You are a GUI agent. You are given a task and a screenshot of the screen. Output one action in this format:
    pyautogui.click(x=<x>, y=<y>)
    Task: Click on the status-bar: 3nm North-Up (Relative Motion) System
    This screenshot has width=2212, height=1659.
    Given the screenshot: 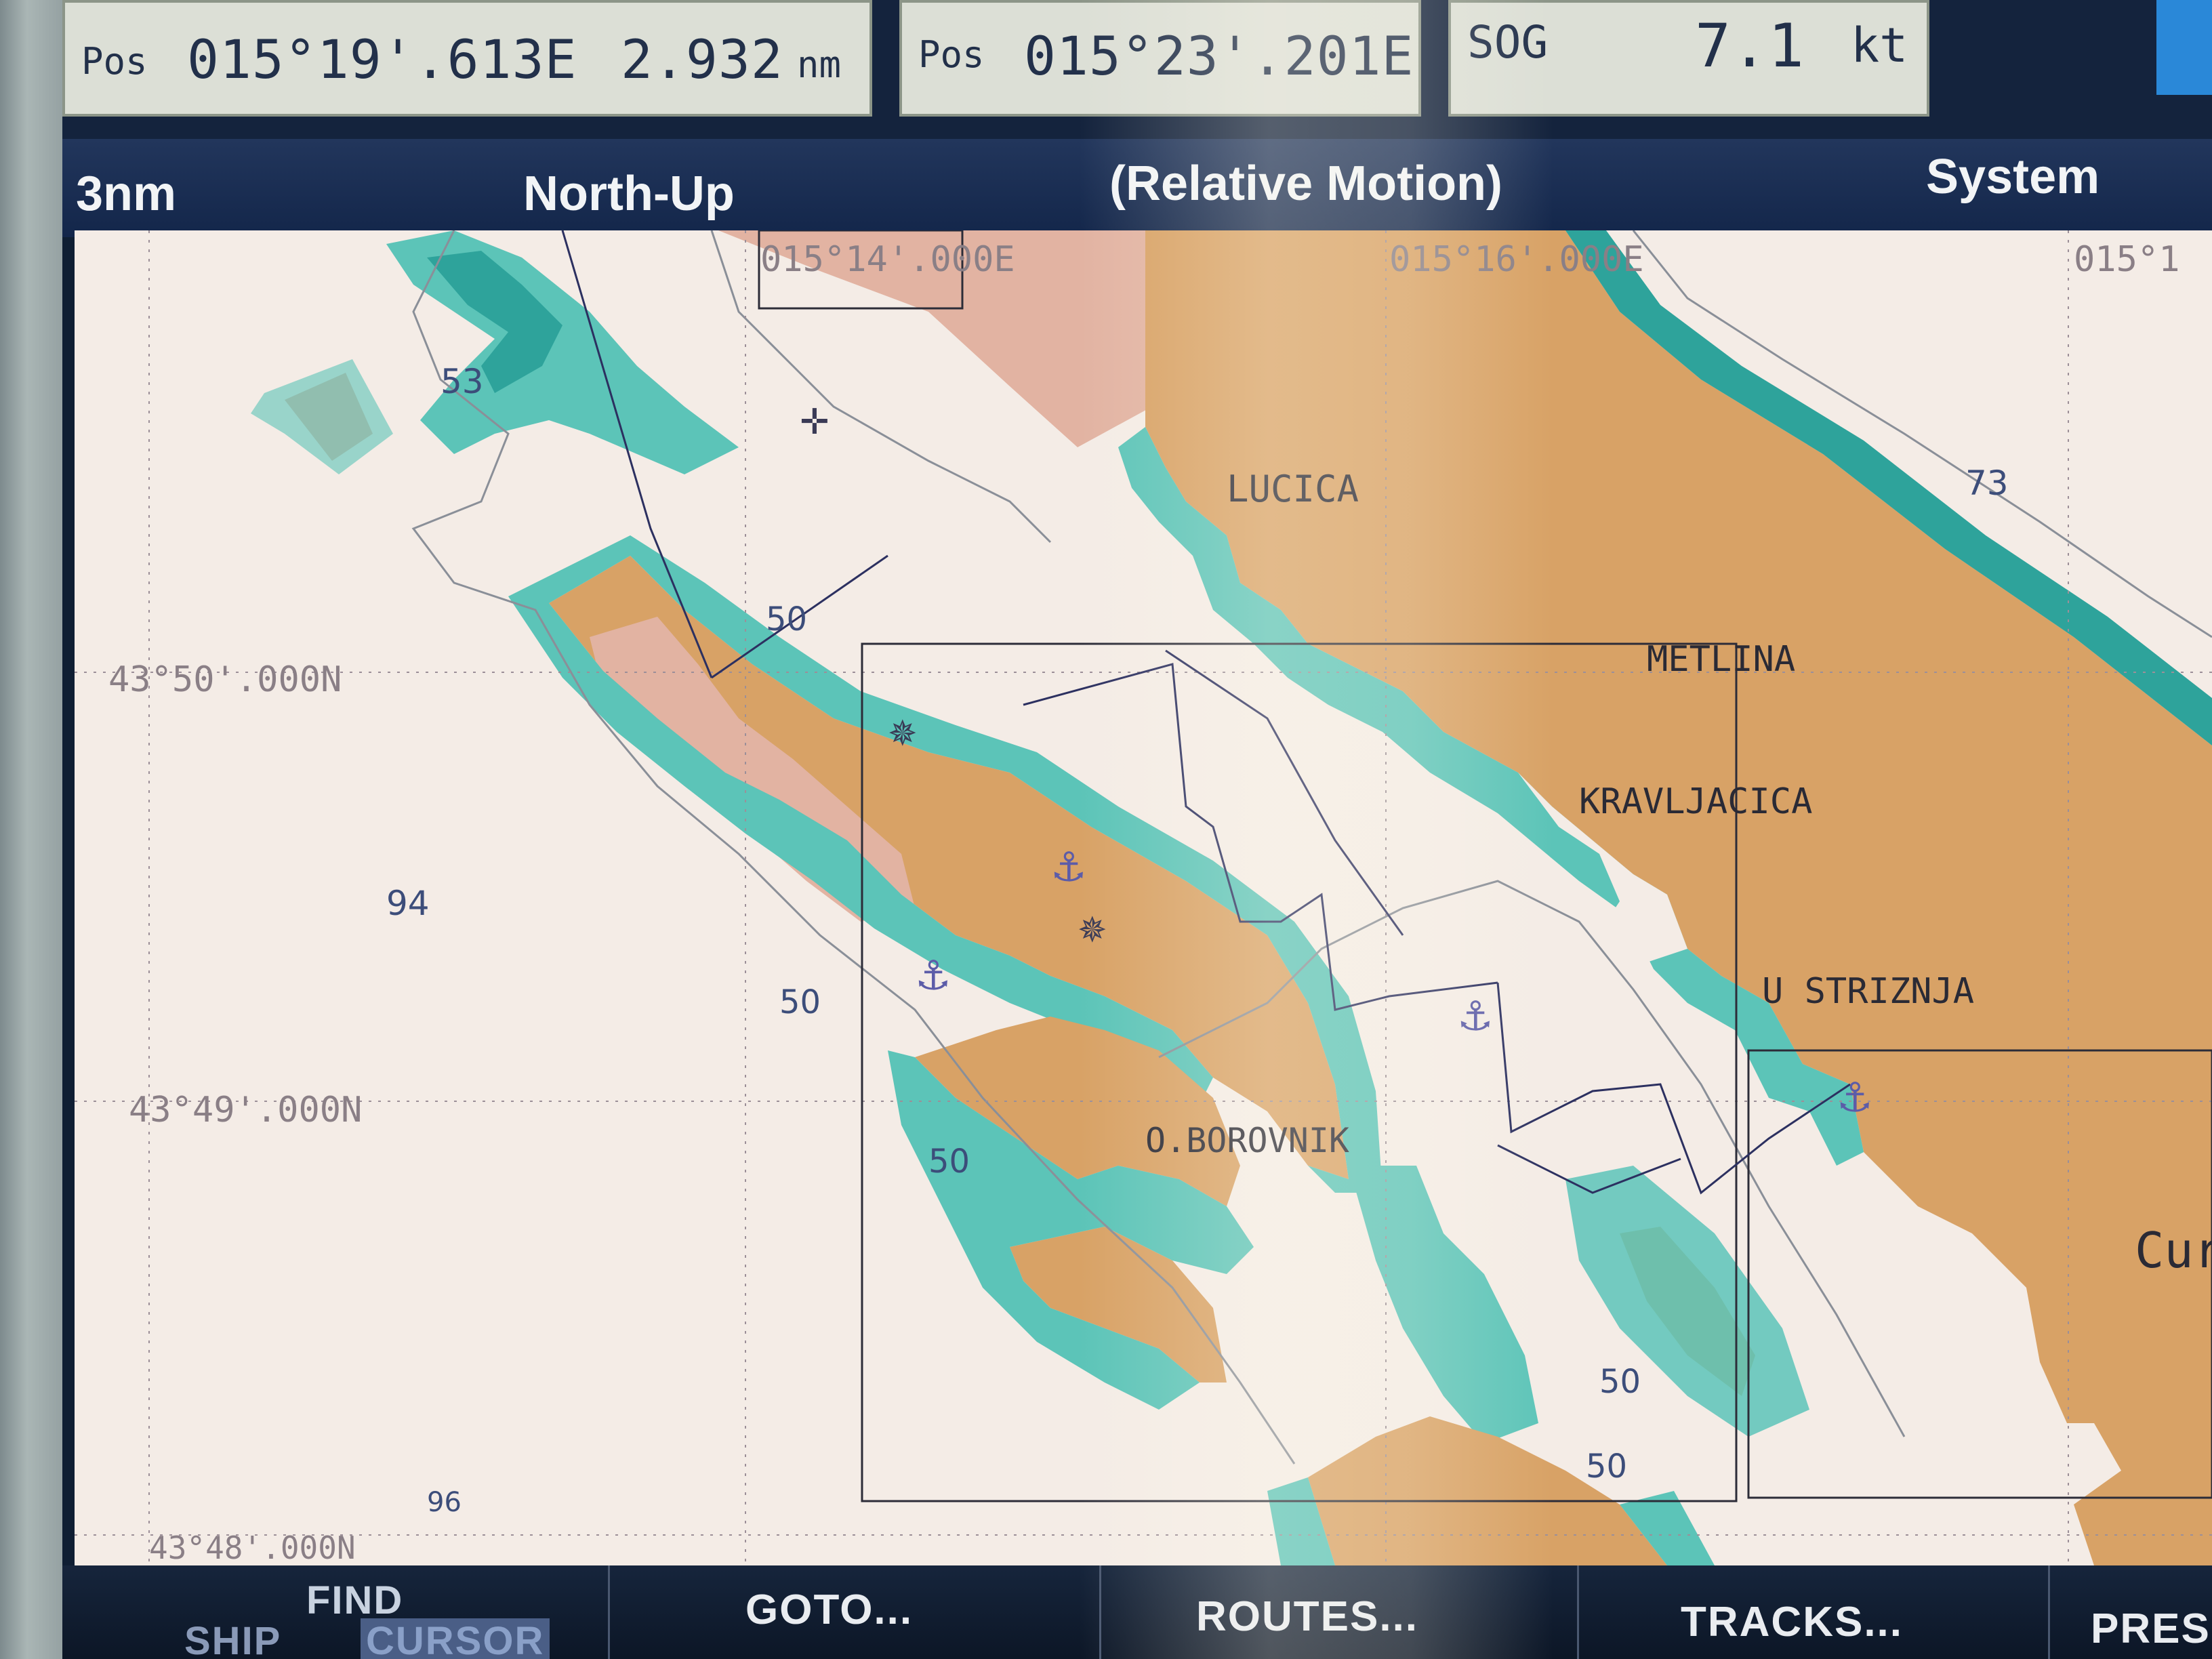 What is the action you would take?
    pyautogui.click(x=1137, y=188)
    